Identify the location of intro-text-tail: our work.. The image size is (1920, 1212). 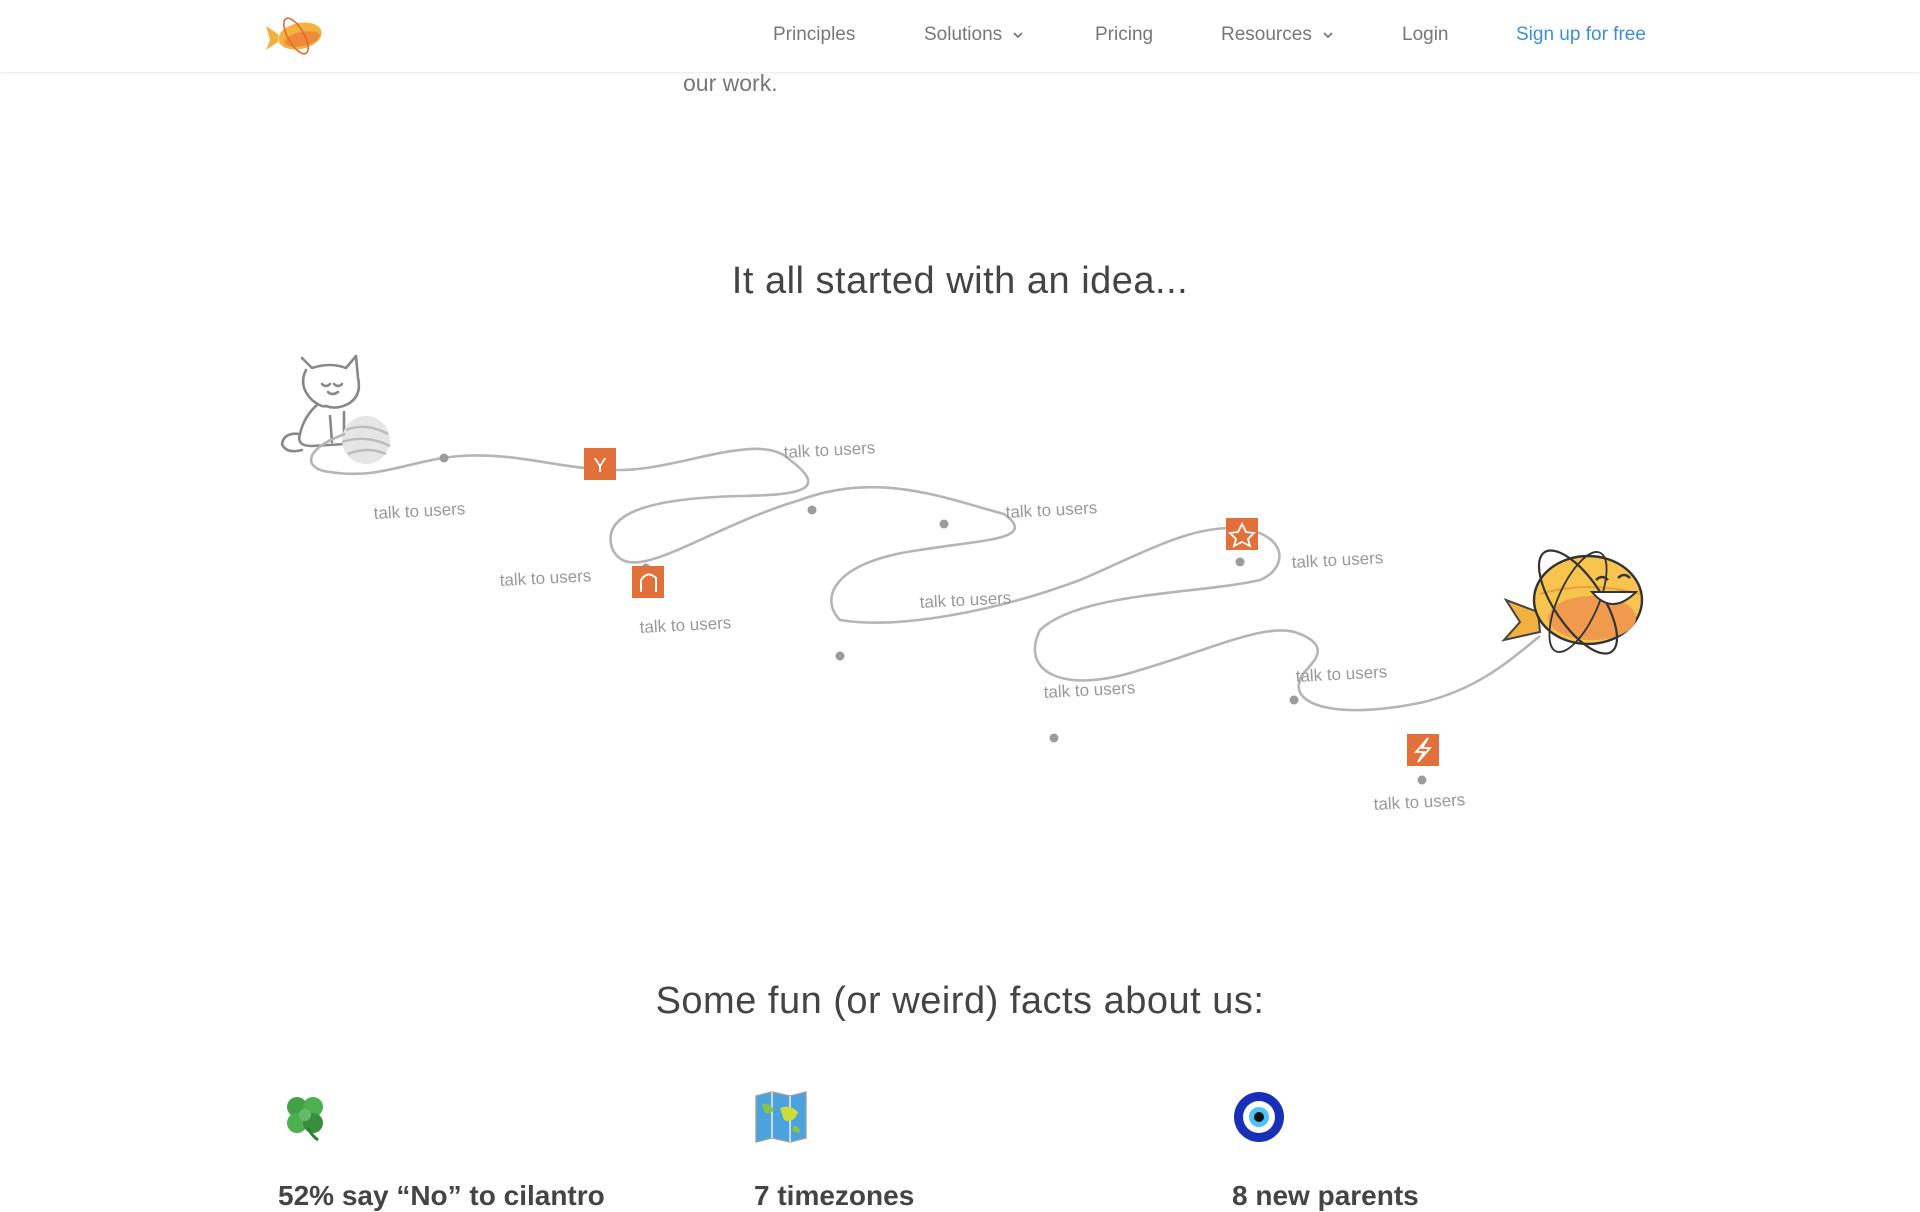
(730, 83).